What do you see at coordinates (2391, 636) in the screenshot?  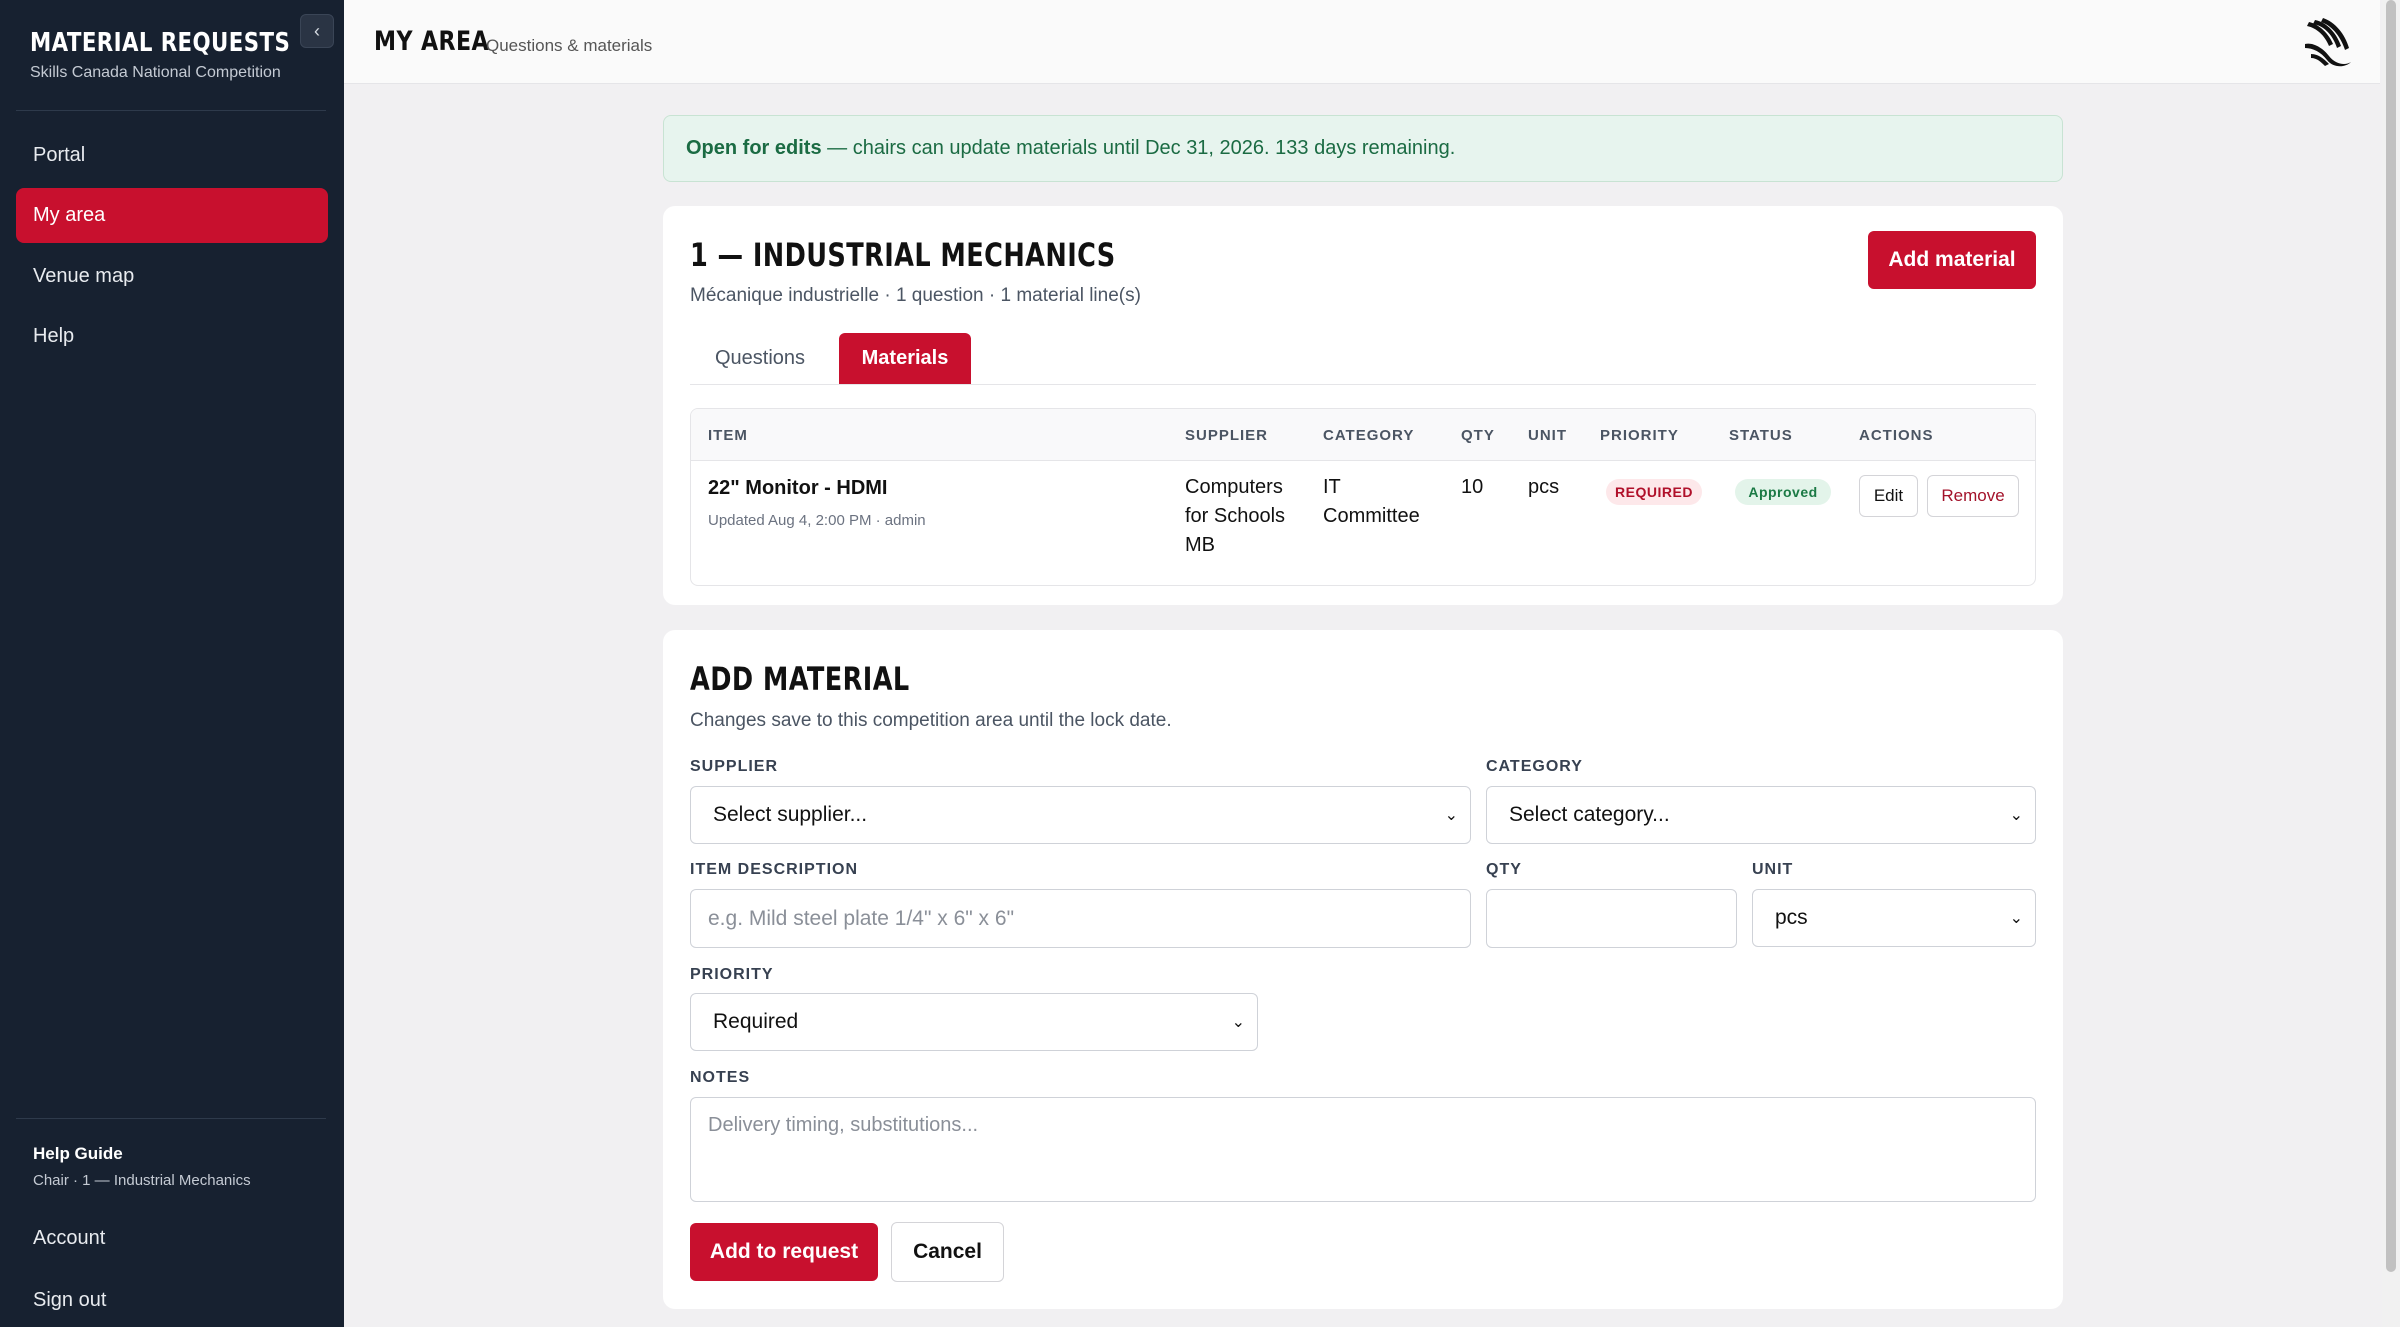 I see `scrollbar-thumb` at bounding box center [2391, 636].